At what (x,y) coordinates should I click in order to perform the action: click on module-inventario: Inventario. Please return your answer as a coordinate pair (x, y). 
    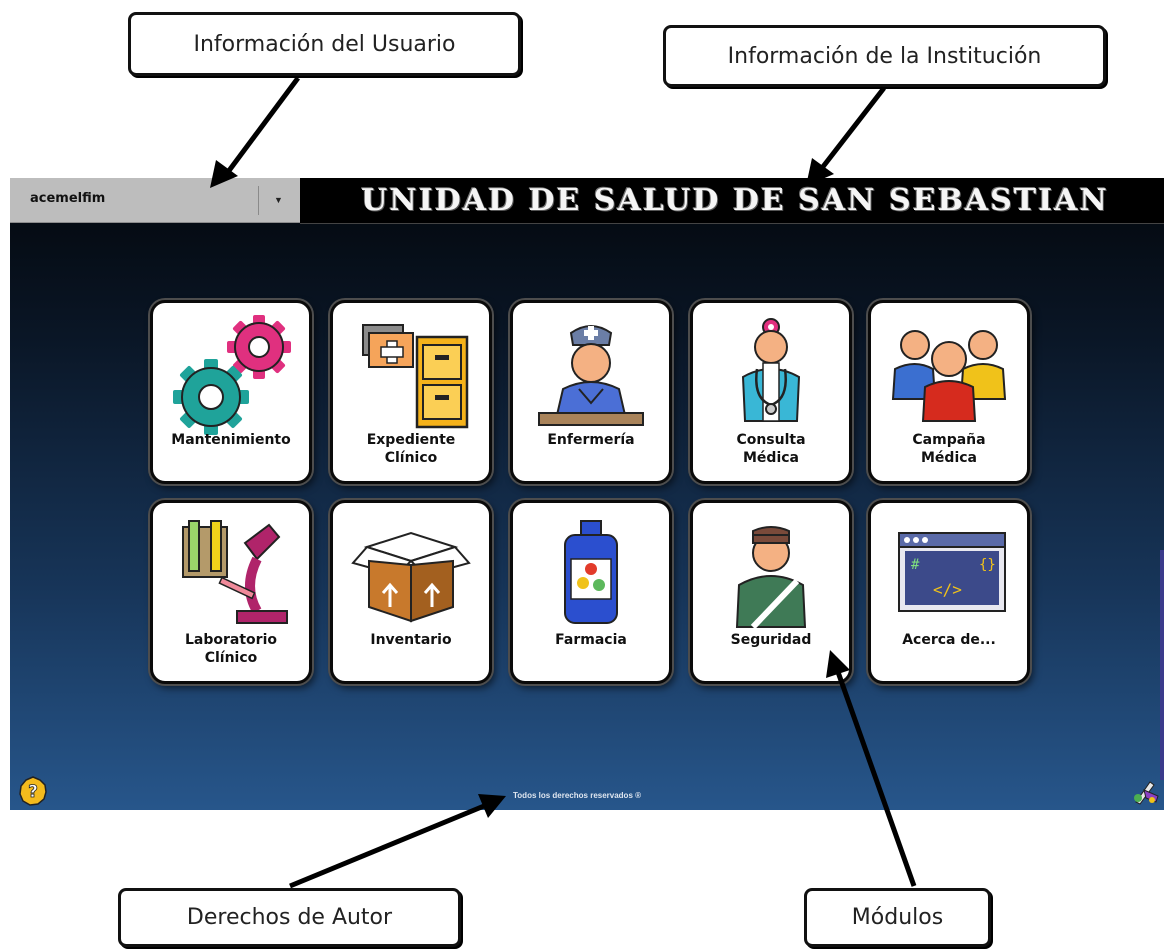
    Looking at the image, I should click on (411, 592).